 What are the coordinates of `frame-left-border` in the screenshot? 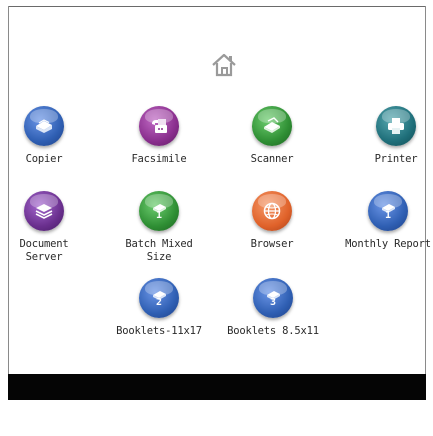 It's located at (8, 190).